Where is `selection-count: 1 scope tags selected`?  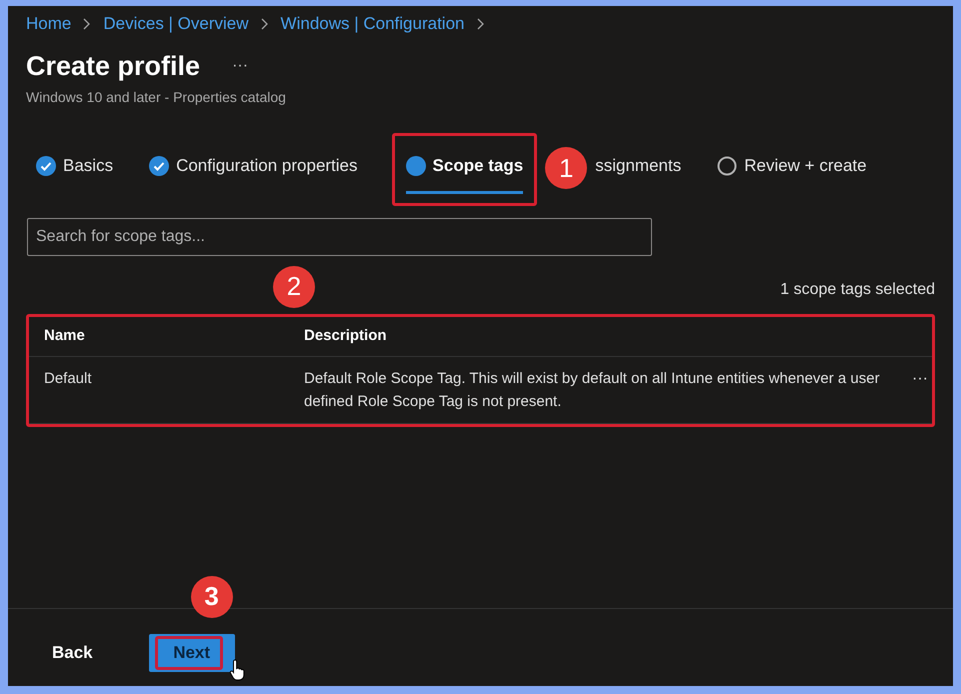 selection-count: 1 scope tags selected is located at coordinates (857, 289).